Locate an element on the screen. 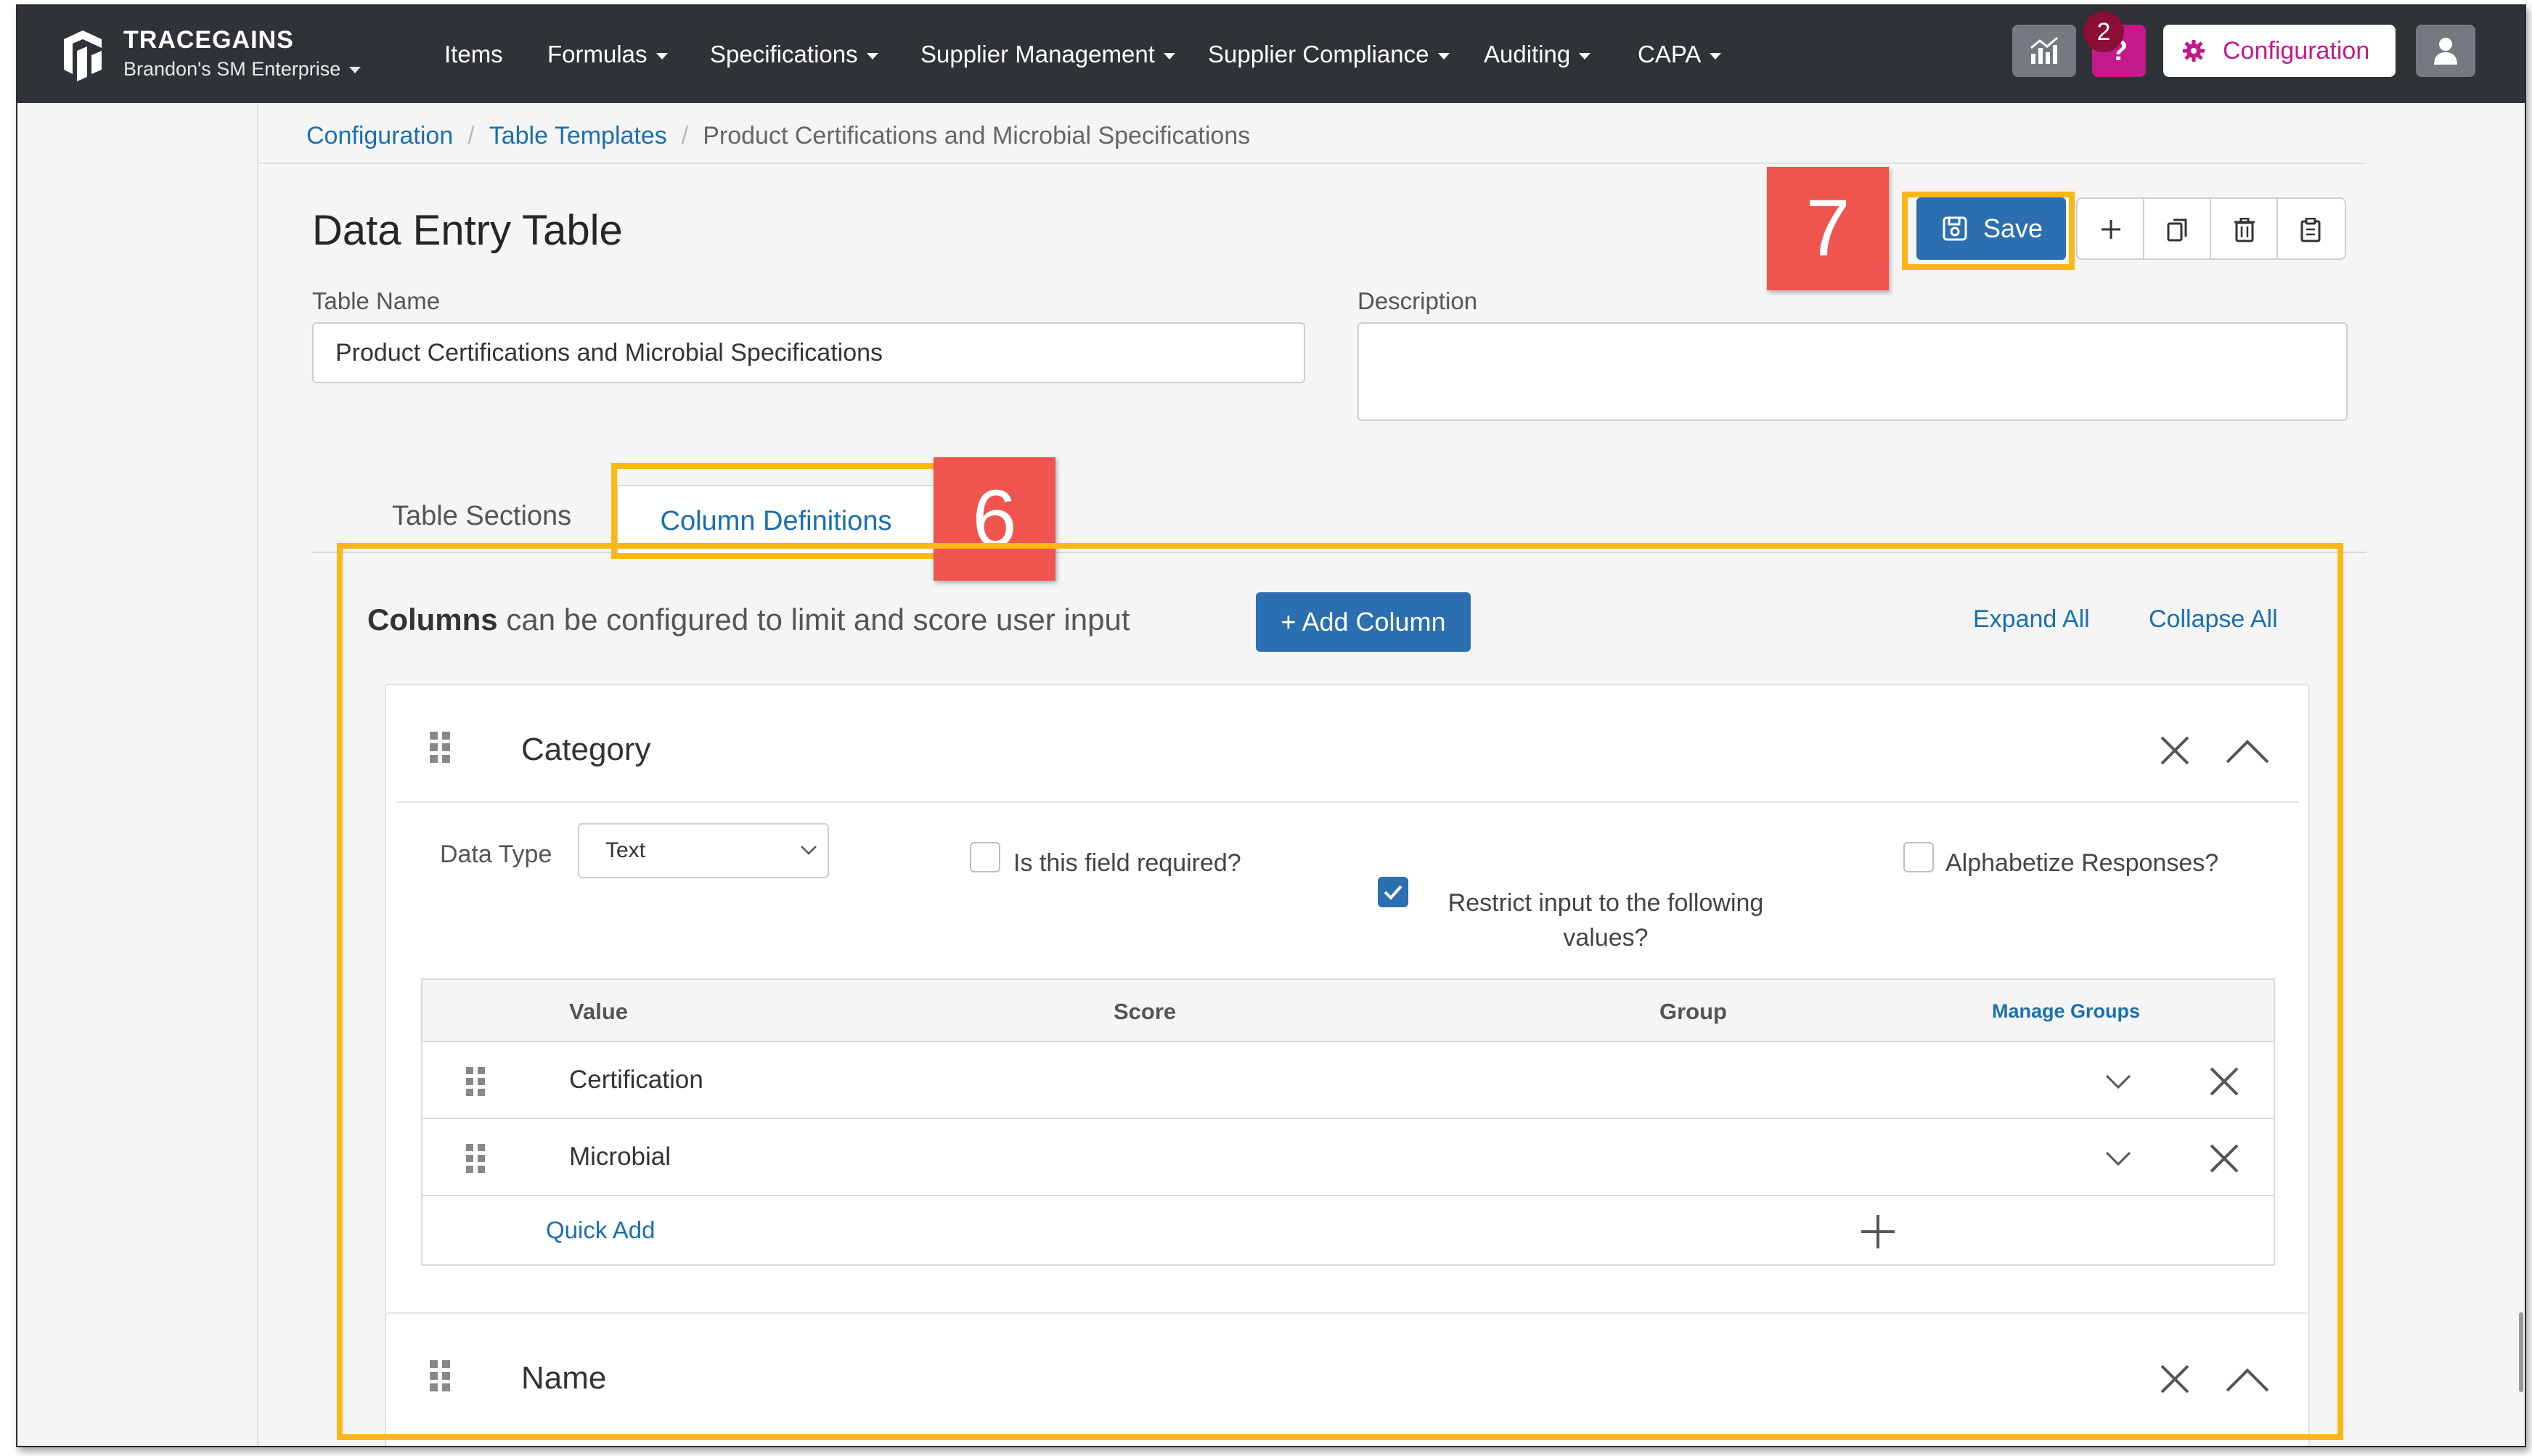 This screenshot has width=2532, height=1456. notification-badge: 2 is located at coordinates (2103, 32).